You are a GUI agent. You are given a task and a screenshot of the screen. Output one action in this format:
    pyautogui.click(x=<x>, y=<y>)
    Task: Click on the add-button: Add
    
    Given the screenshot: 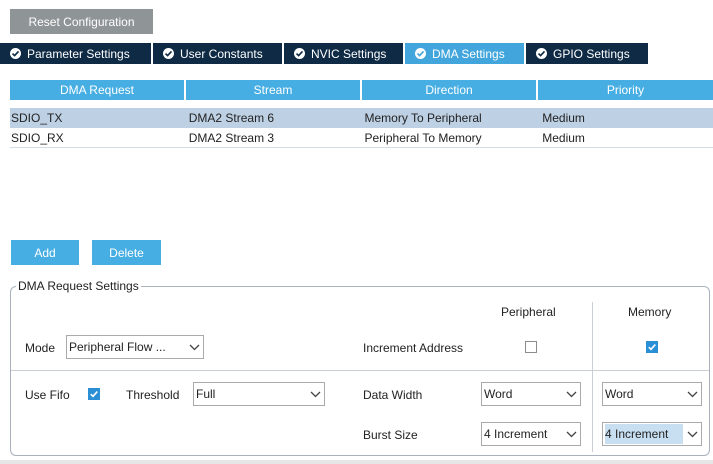 What is the action you would take?
    pyautogui.click(x=45, y=252)
    